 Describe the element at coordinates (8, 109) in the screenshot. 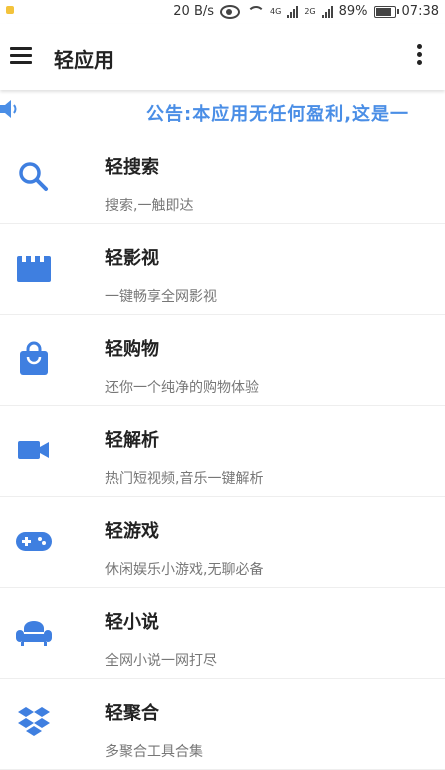

I see `speaker-icon` at that location.